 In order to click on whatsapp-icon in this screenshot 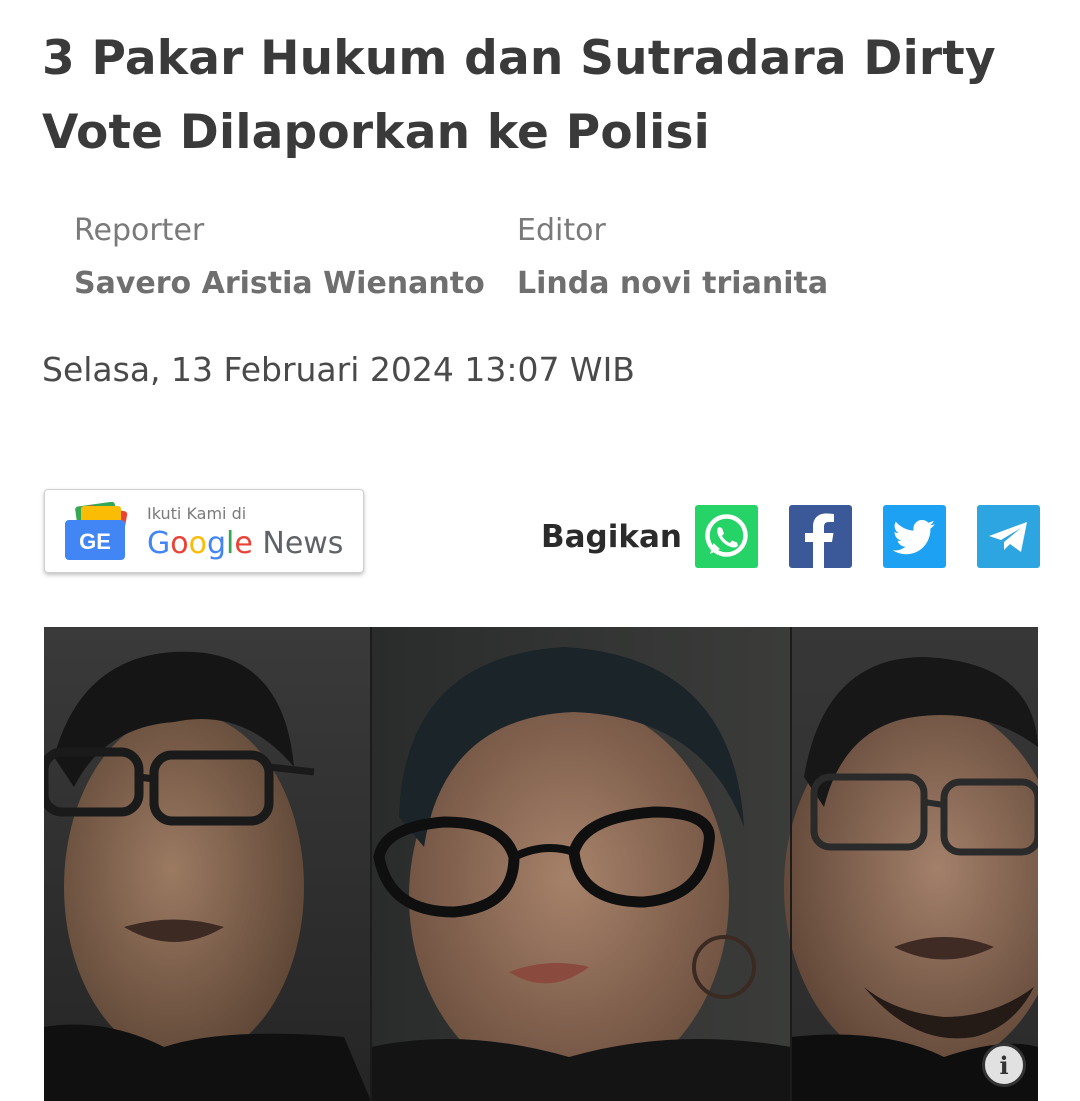, I will do `click(726, 535)`.